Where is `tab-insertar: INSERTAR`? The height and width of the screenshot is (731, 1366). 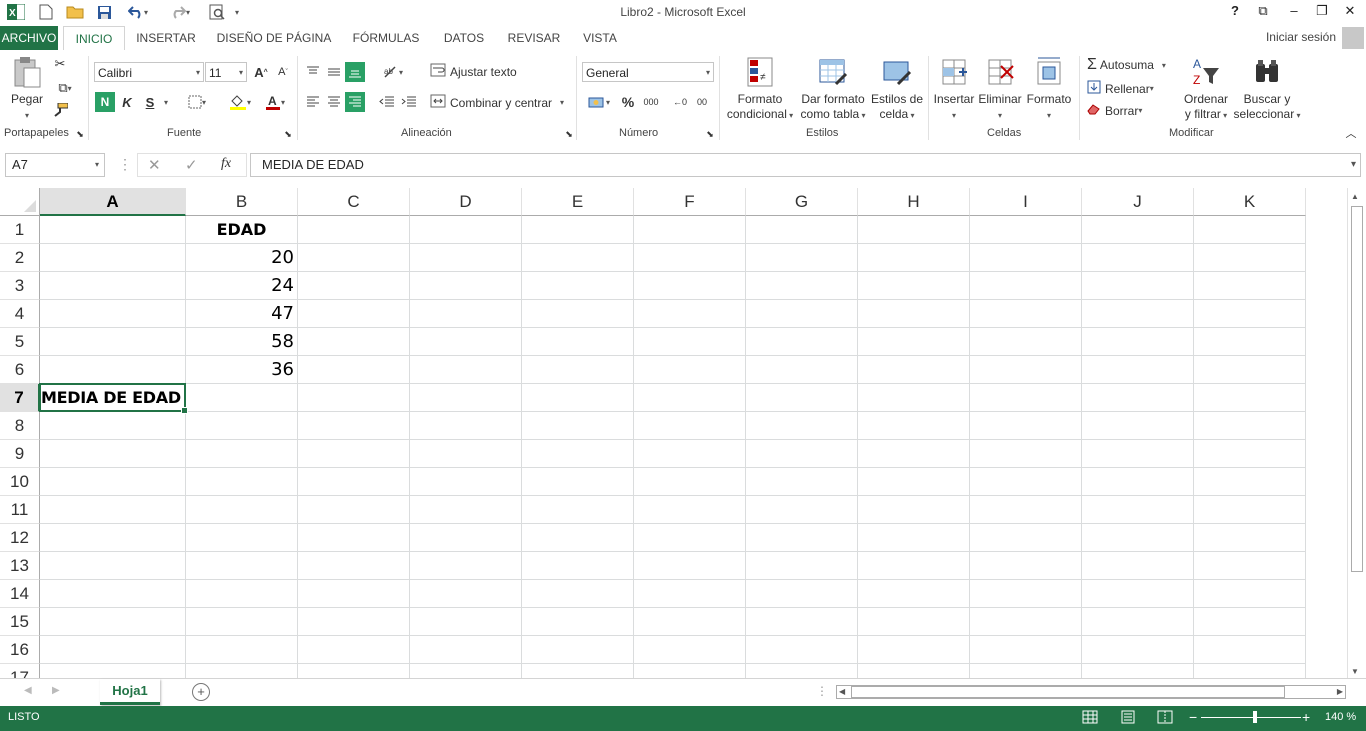 tab-insertar: INSERTAR is located at coordinates (166, 38).